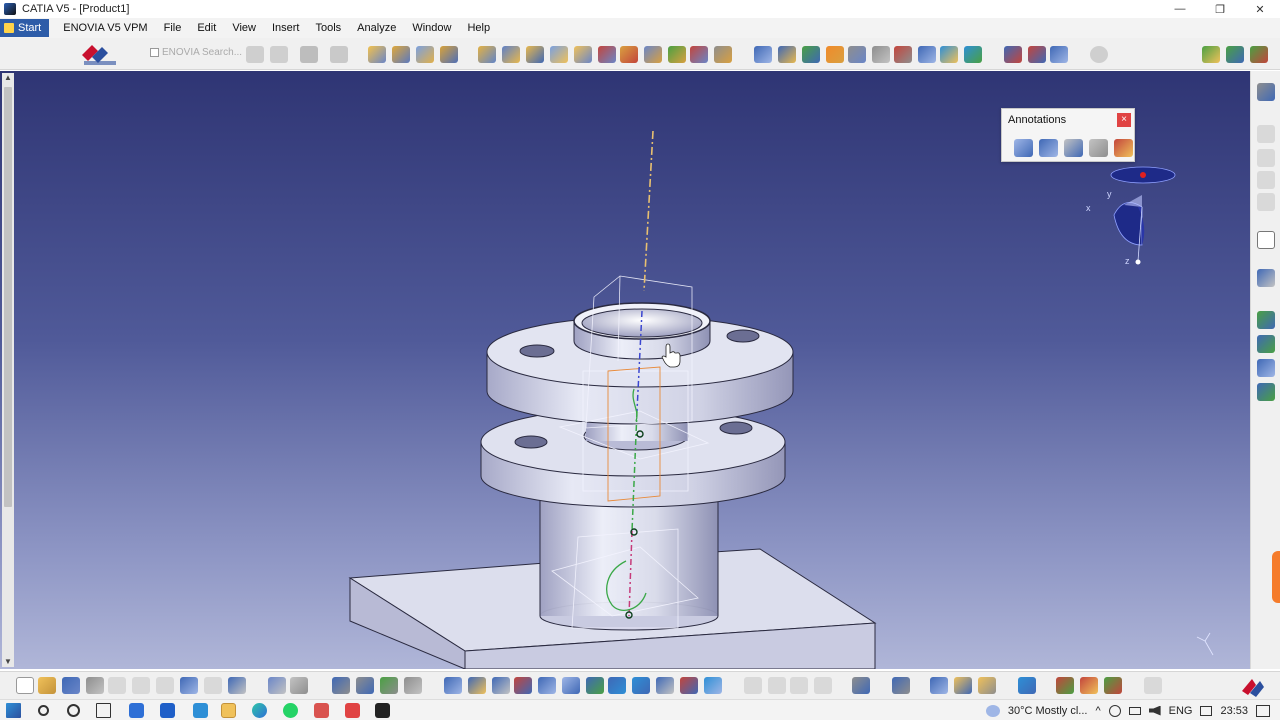 The image size is (1280, 721). What do you see at coordinates (763, 54) in the screenshot?
I see `measure-1-icon` at bounding box center [763, 54].